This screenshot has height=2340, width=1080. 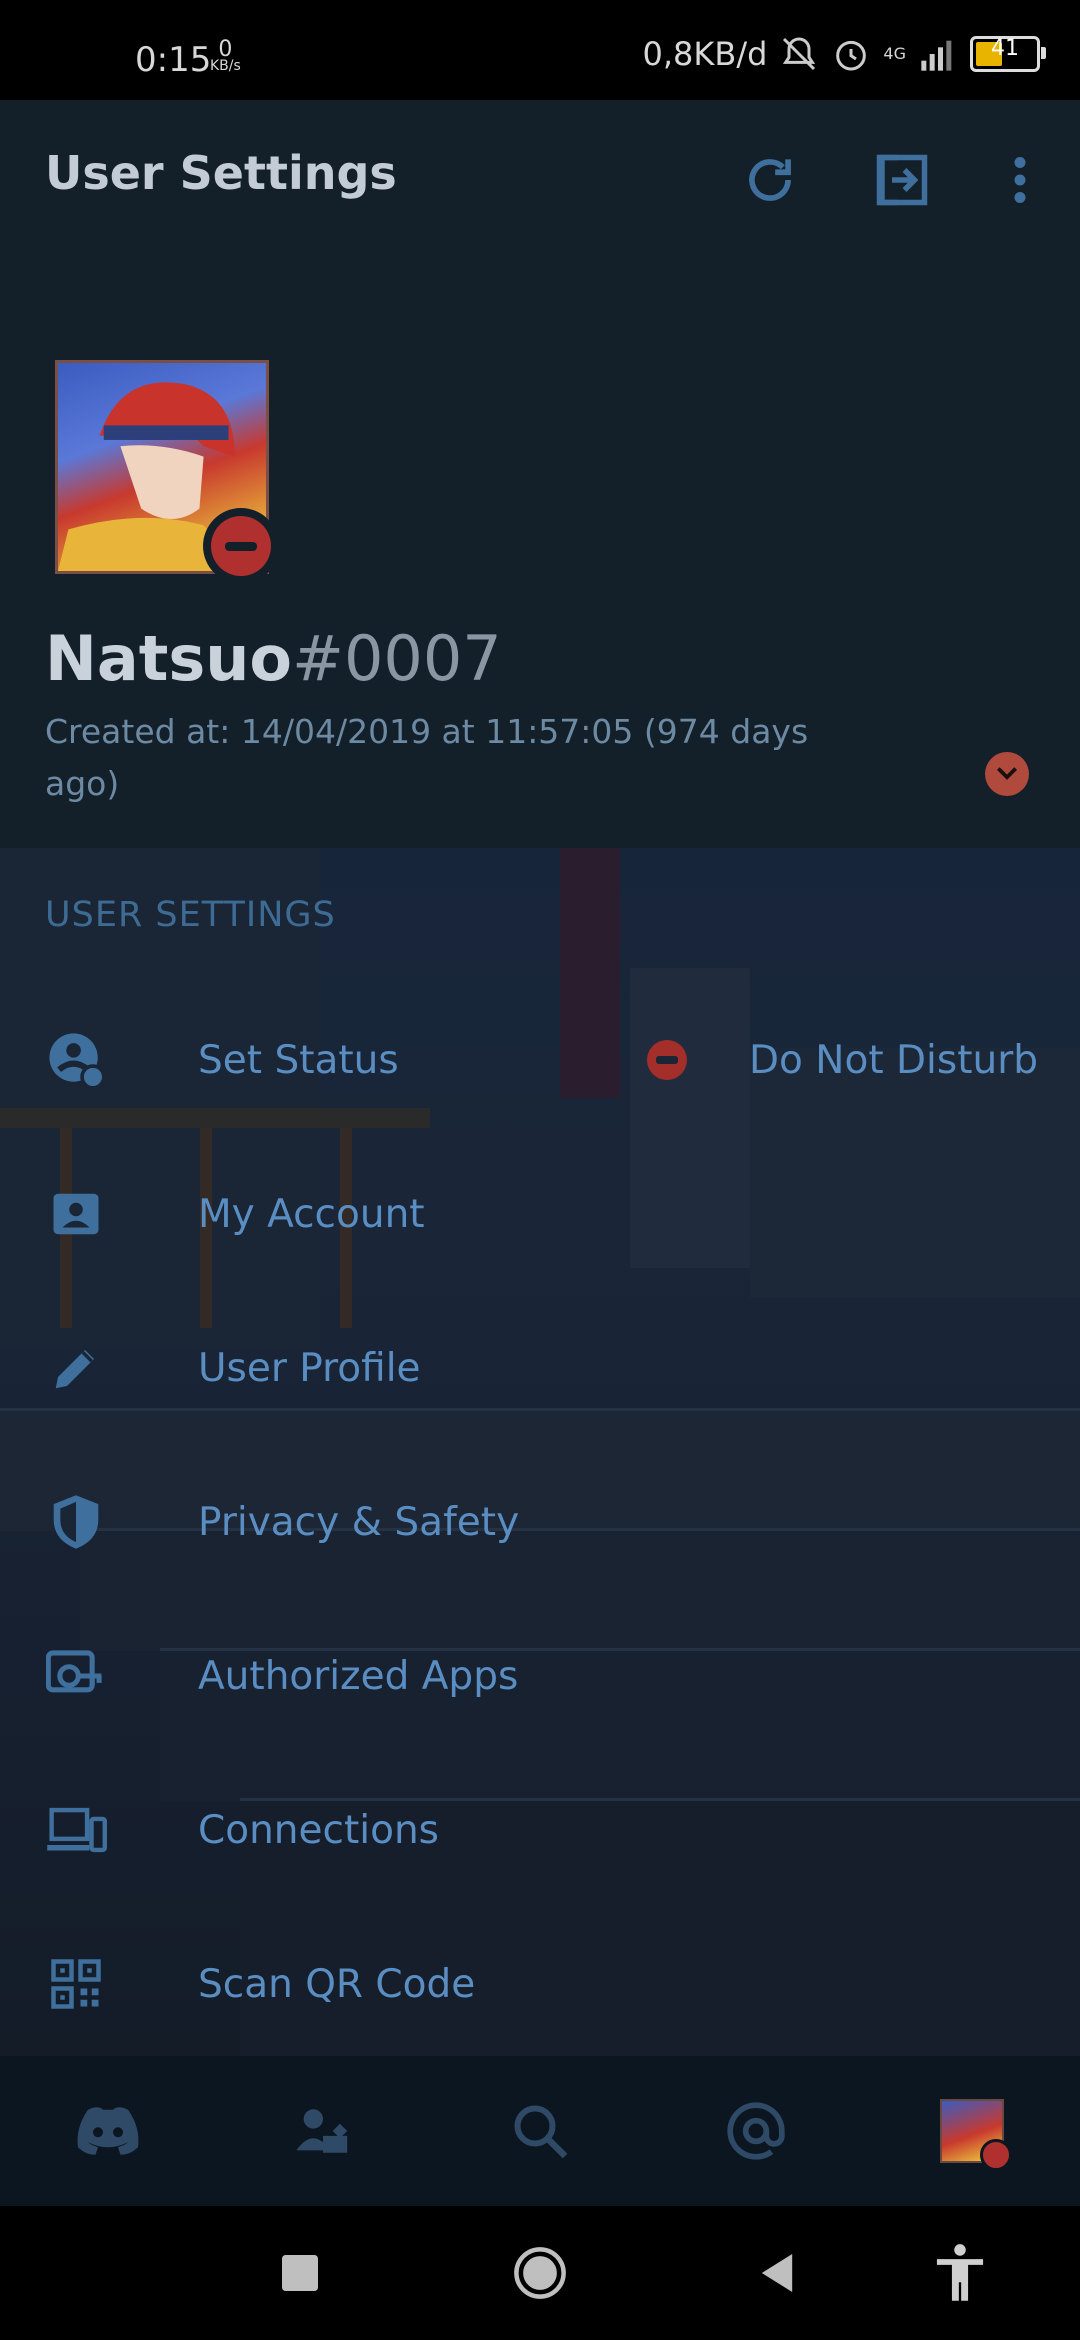 I want to click on settings-item-label: Privacy & Safety, so click(x=359, y=1522).